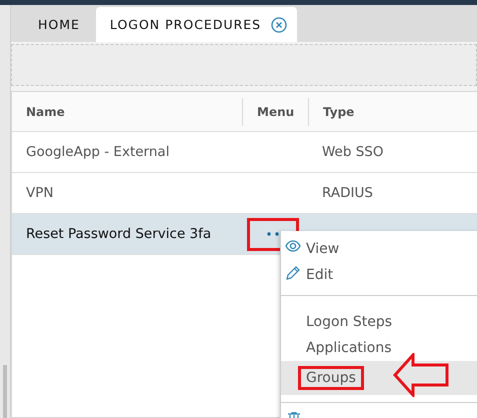 Image resolution: width=477 pixels, height=418 pixels. What do you see at coordinates (118, 234) in the screenshot?
I see `table-cell-text: Reset Password Service 3fa` at bounding box center [118, 234].